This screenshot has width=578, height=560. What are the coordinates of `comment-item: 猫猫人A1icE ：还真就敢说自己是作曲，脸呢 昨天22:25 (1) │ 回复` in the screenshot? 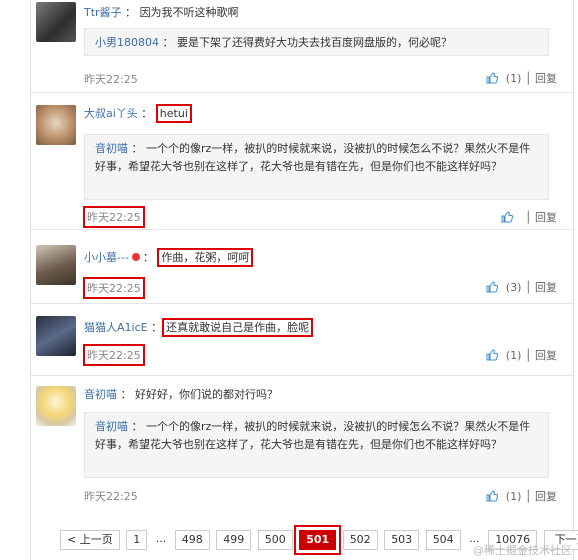 It's located at (303, 340).